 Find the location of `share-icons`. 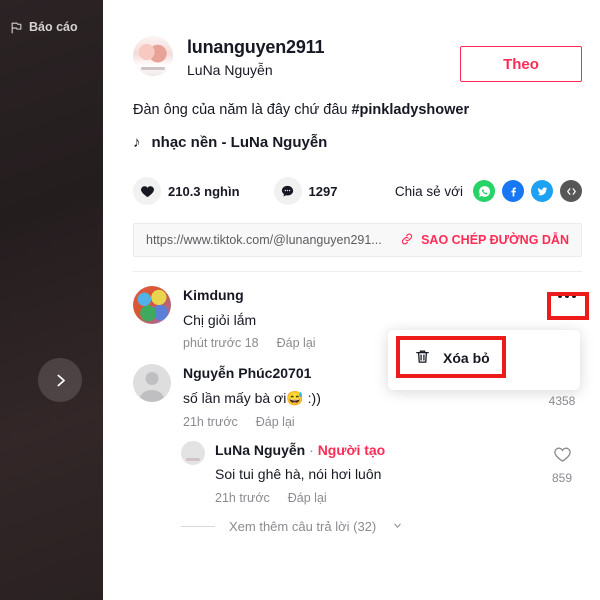

share-icons is located at coordinates (527, 191).